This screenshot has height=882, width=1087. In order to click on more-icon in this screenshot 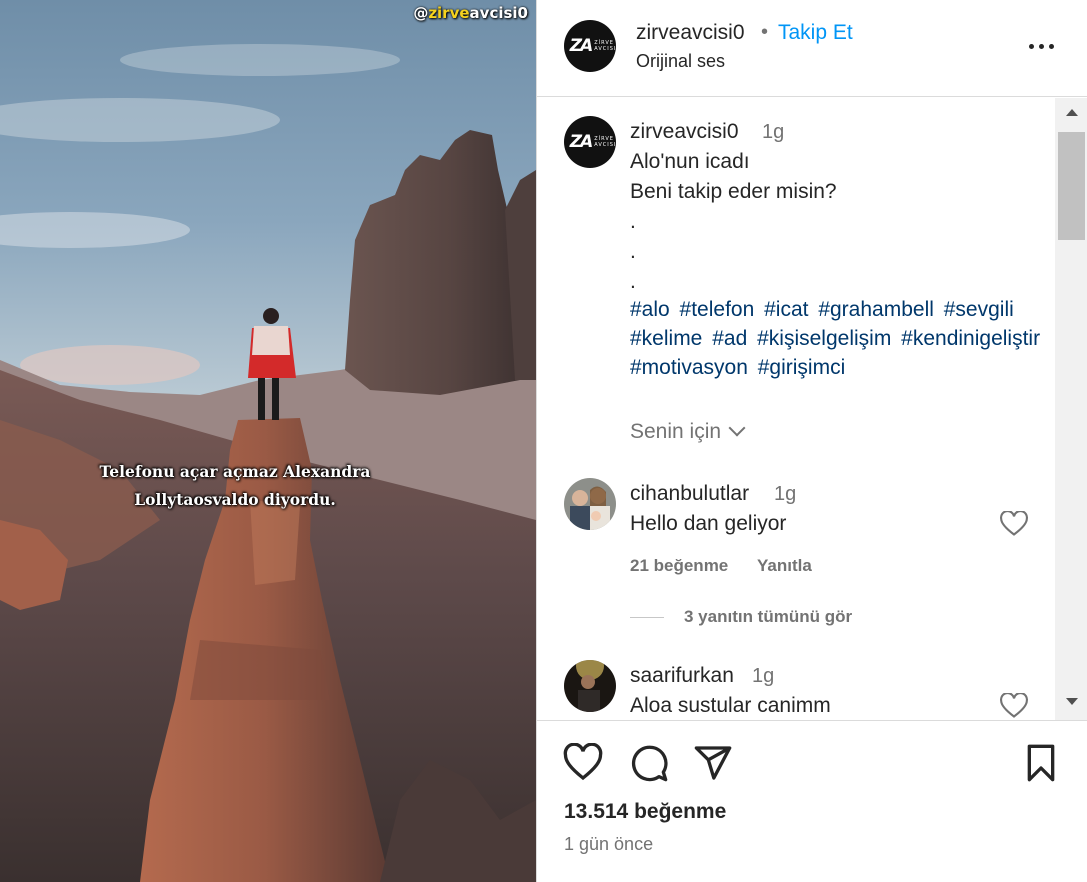, I will do `click(1043, 47)`.